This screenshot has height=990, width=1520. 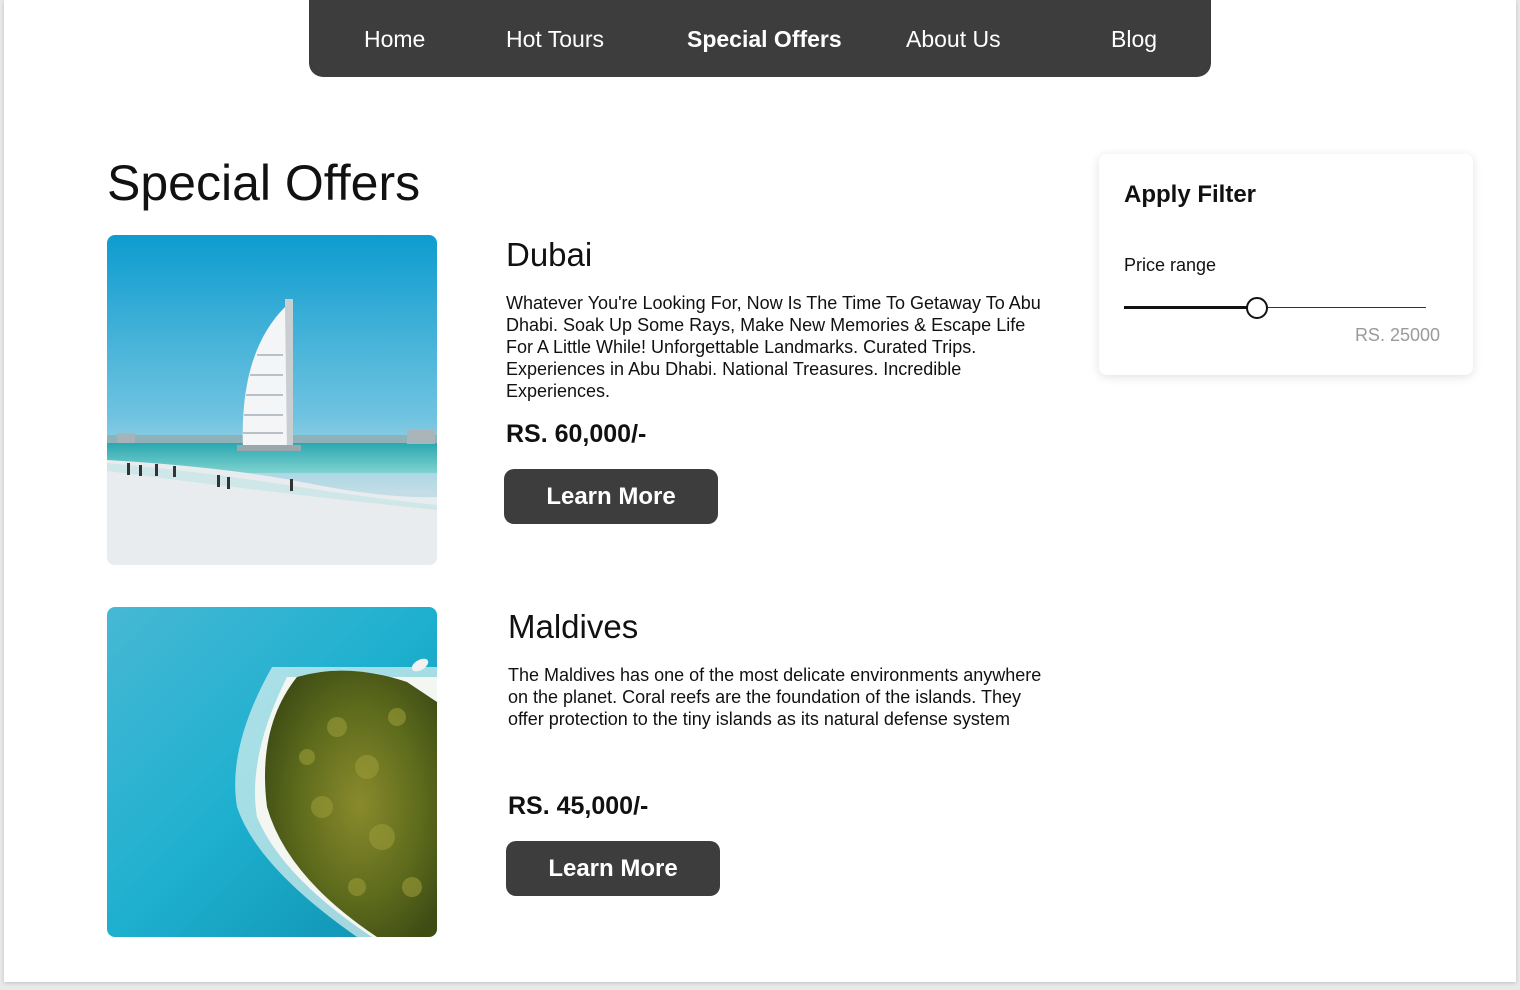 I want to click on maldives-photo, so click(x=272, y=772).